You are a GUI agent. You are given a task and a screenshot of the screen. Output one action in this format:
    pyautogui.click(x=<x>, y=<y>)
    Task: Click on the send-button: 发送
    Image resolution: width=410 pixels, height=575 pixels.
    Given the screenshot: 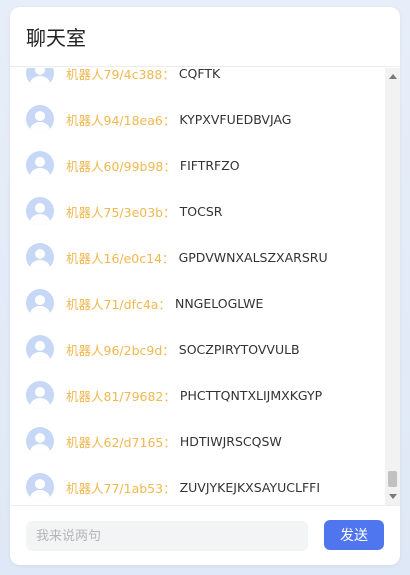 What is the action you would take?
    pyautogui.click(x=354, y=535)
    